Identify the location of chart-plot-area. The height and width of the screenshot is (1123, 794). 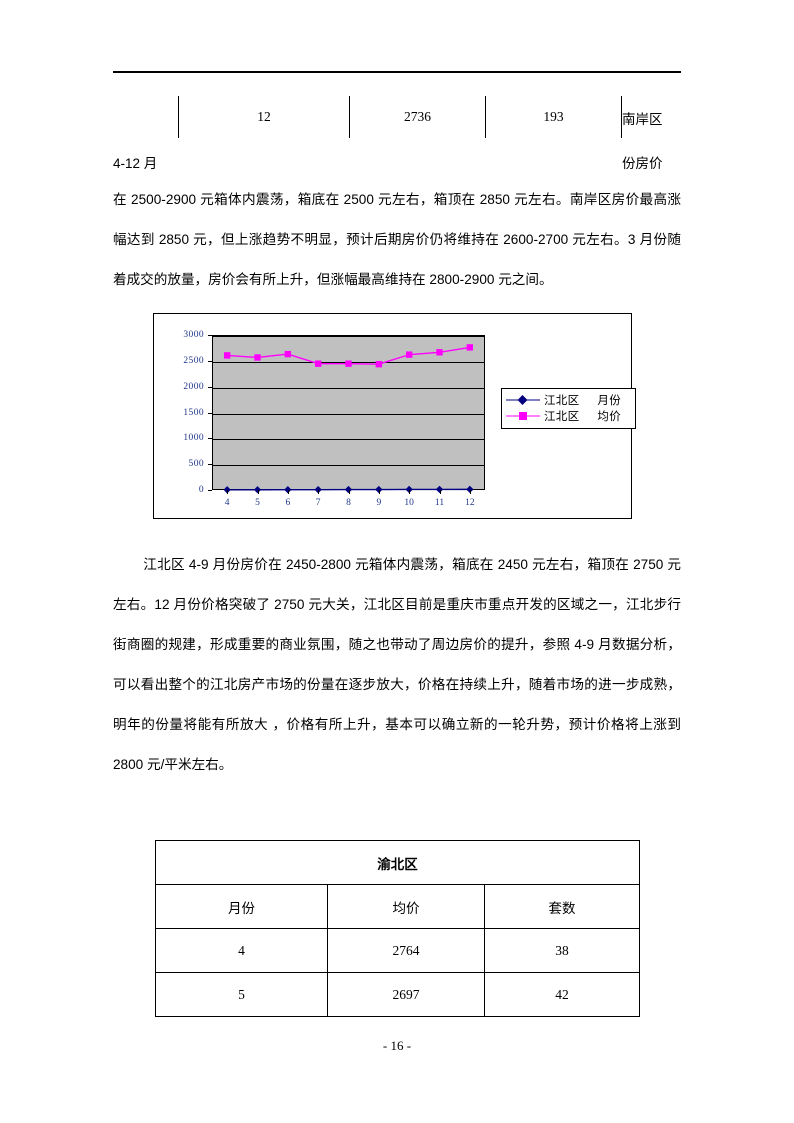
(348, 412).